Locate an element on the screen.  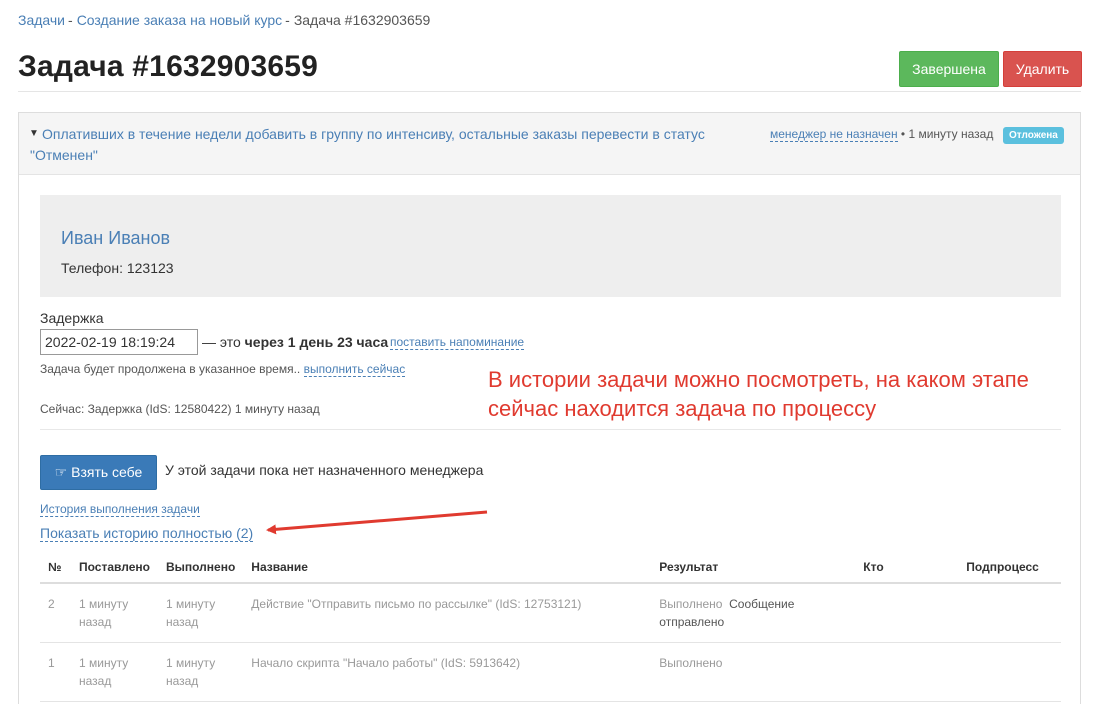
col-subprocess: Подпроцесс is located at coordinates (1009, 567).